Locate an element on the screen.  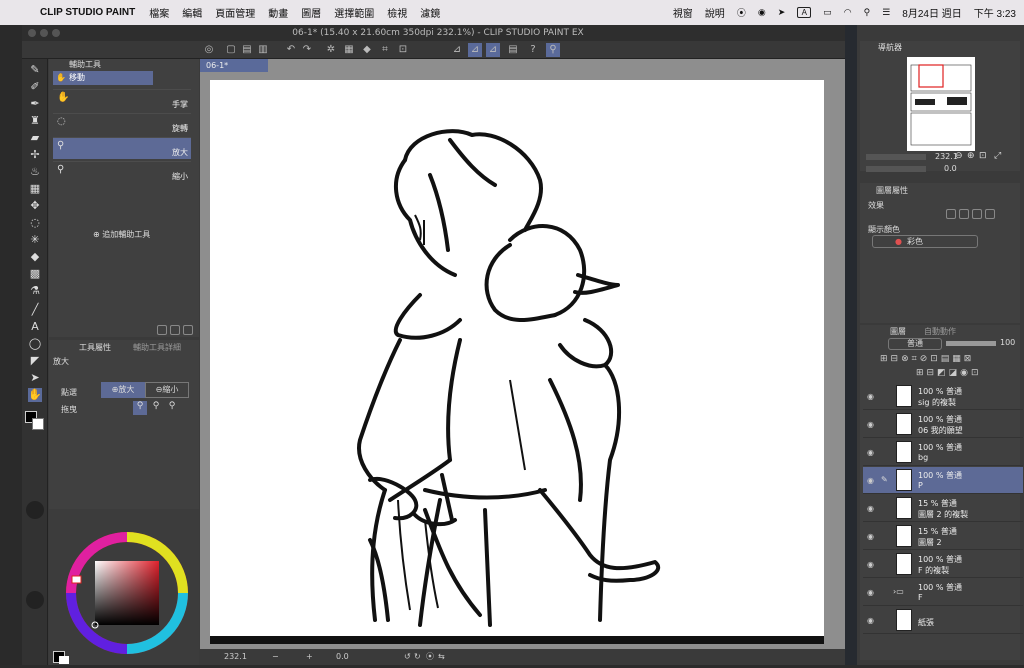
menu-layer: 圖層 is located at coordinates (311, 12).